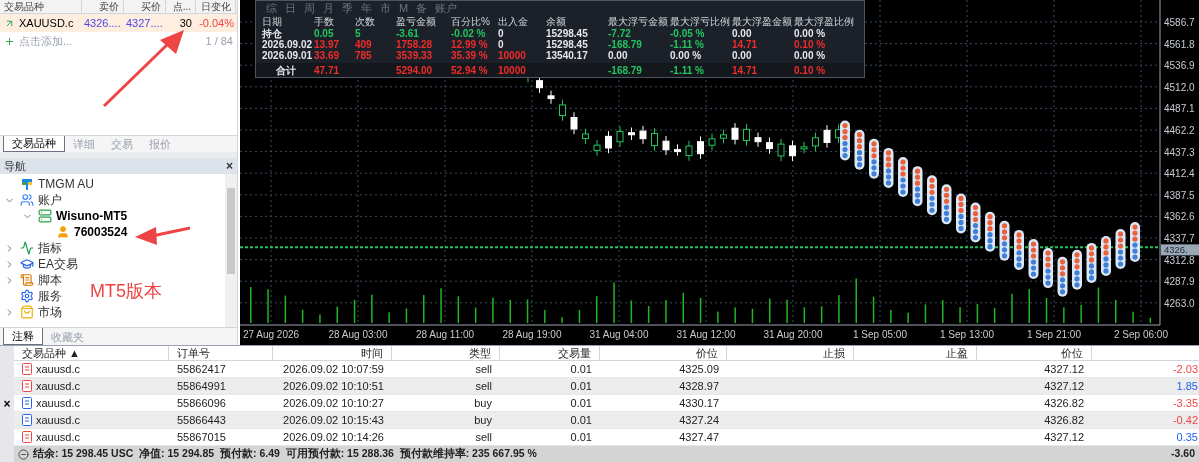 The image size is (1199, 462). Describe the element at coordinates (9, 41) in the screenshot. I see `add-icon` at that location.